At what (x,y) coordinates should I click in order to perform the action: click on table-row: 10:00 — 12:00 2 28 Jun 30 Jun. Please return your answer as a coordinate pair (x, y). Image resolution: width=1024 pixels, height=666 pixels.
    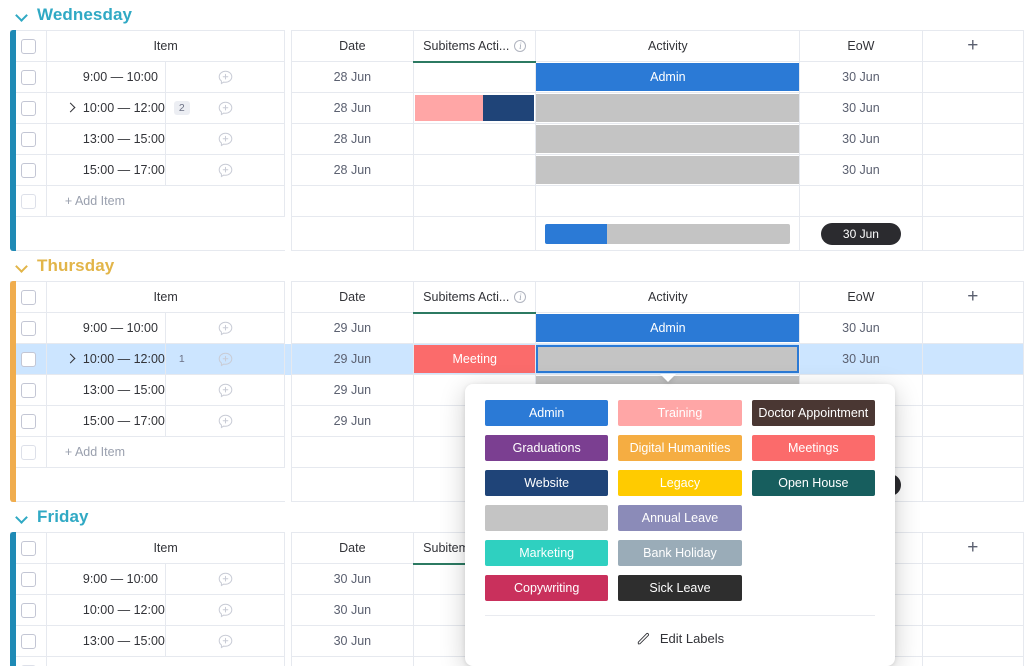
    Looking at the image, I should click on (517, 108).